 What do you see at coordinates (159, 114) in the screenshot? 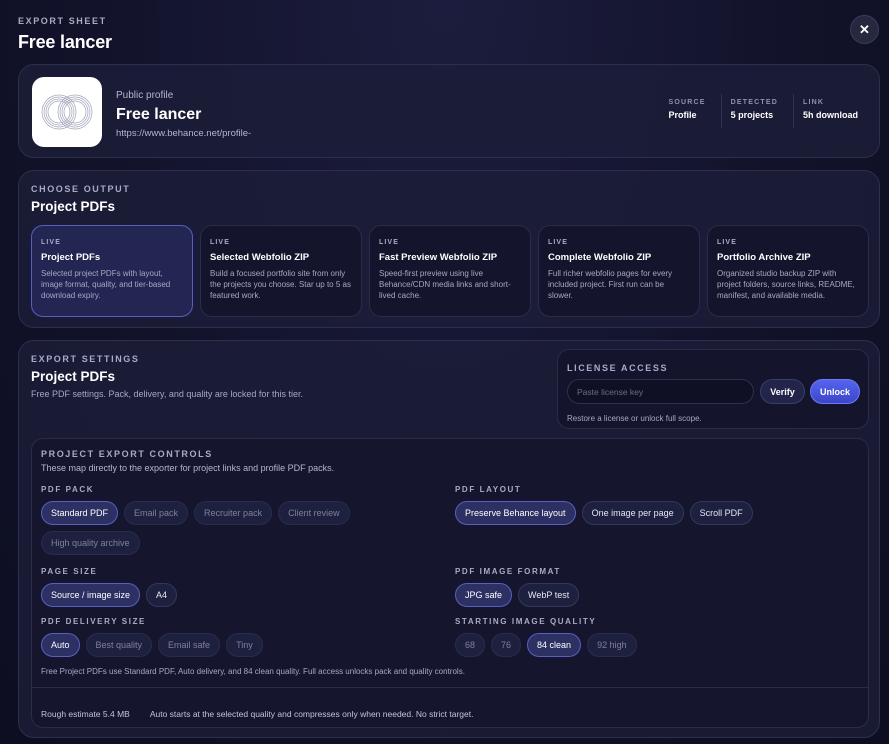
I see `profile-name: Free lancer` at bounding box center [159, 114].